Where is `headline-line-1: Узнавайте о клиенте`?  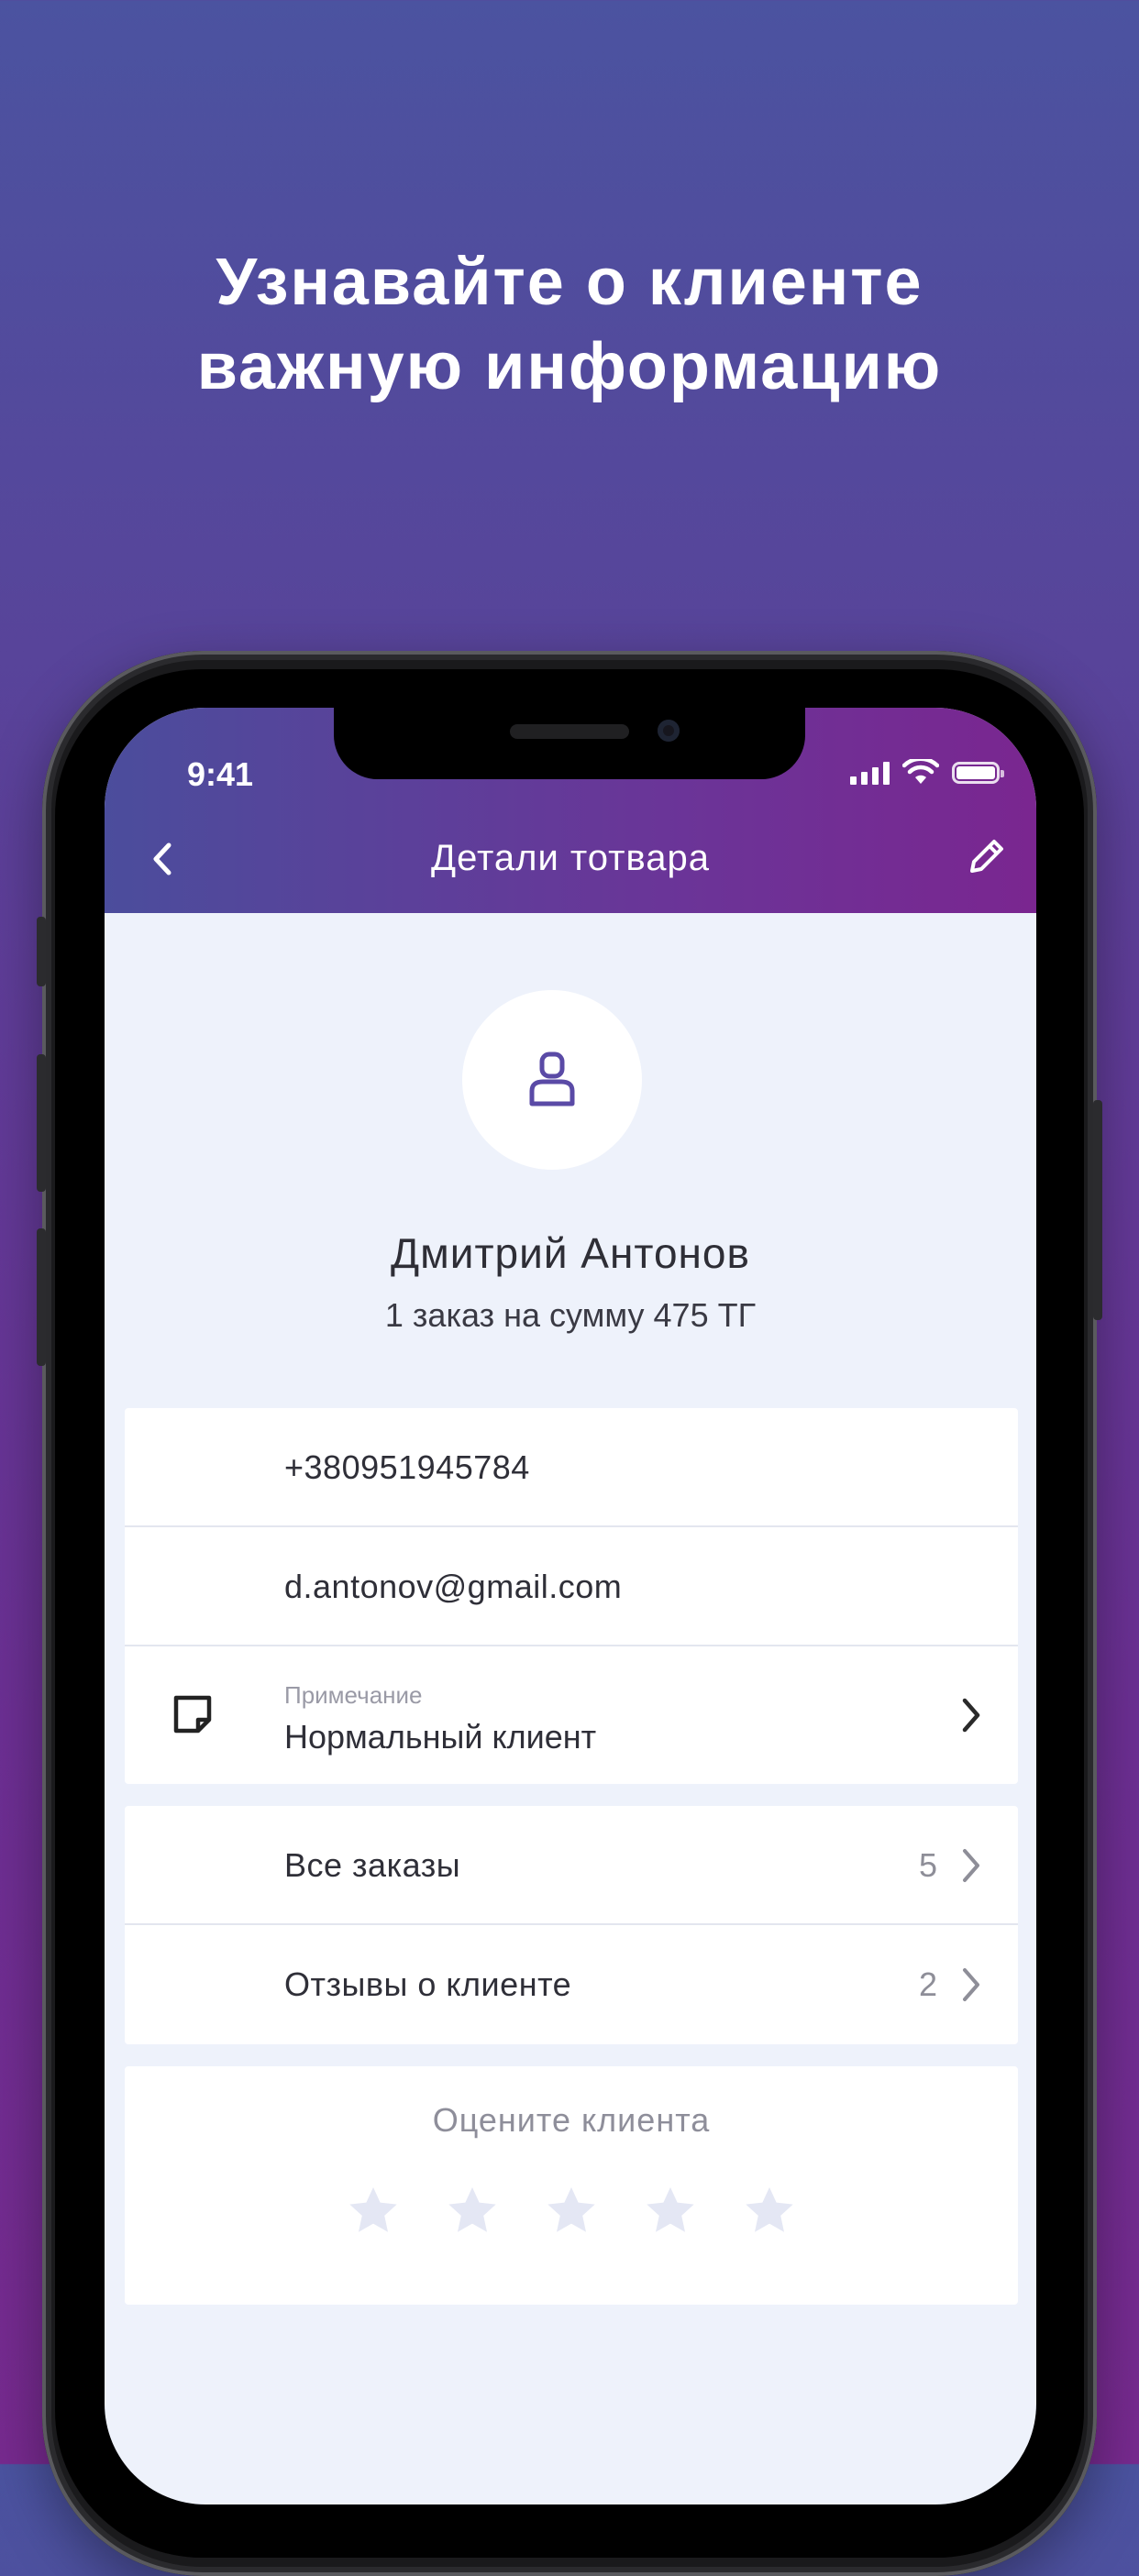
headline-line-1: Узнавайте о клиенте is located at coordinates (569, 282).